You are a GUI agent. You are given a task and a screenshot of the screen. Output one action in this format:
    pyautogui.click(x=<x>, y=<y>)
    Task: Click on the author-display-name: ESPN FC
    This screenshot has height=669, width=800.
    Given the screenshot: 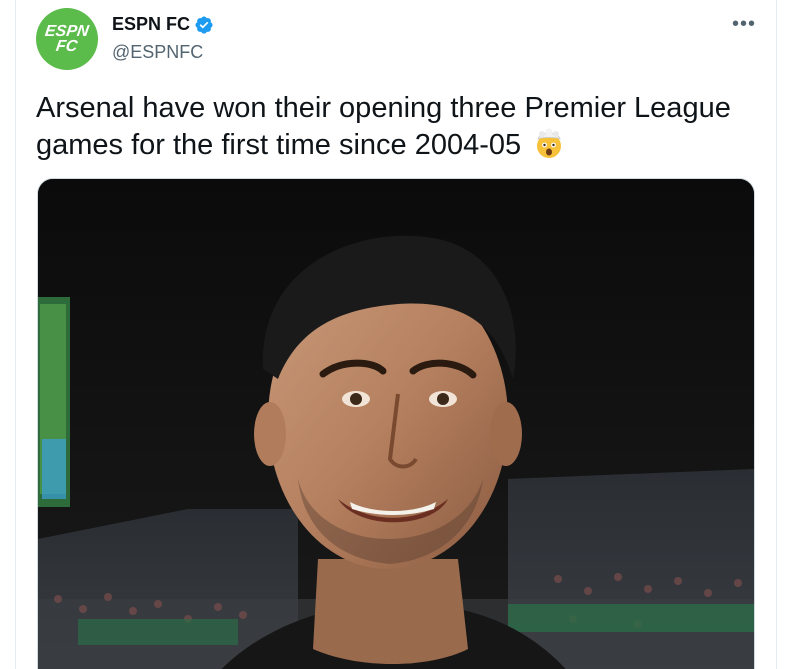 What is the action you would take?
    pyautogui.click(x=151, y=24)
    